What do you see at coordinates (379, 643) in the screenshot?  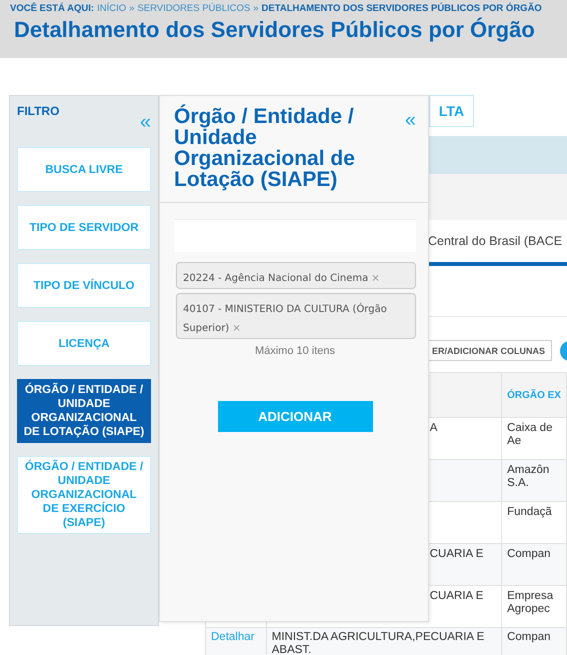 I see `table-cell-text: MINIST.DA AGRICULTURA,PECUARIA E ABAST.` at bounding box center [379, 643].